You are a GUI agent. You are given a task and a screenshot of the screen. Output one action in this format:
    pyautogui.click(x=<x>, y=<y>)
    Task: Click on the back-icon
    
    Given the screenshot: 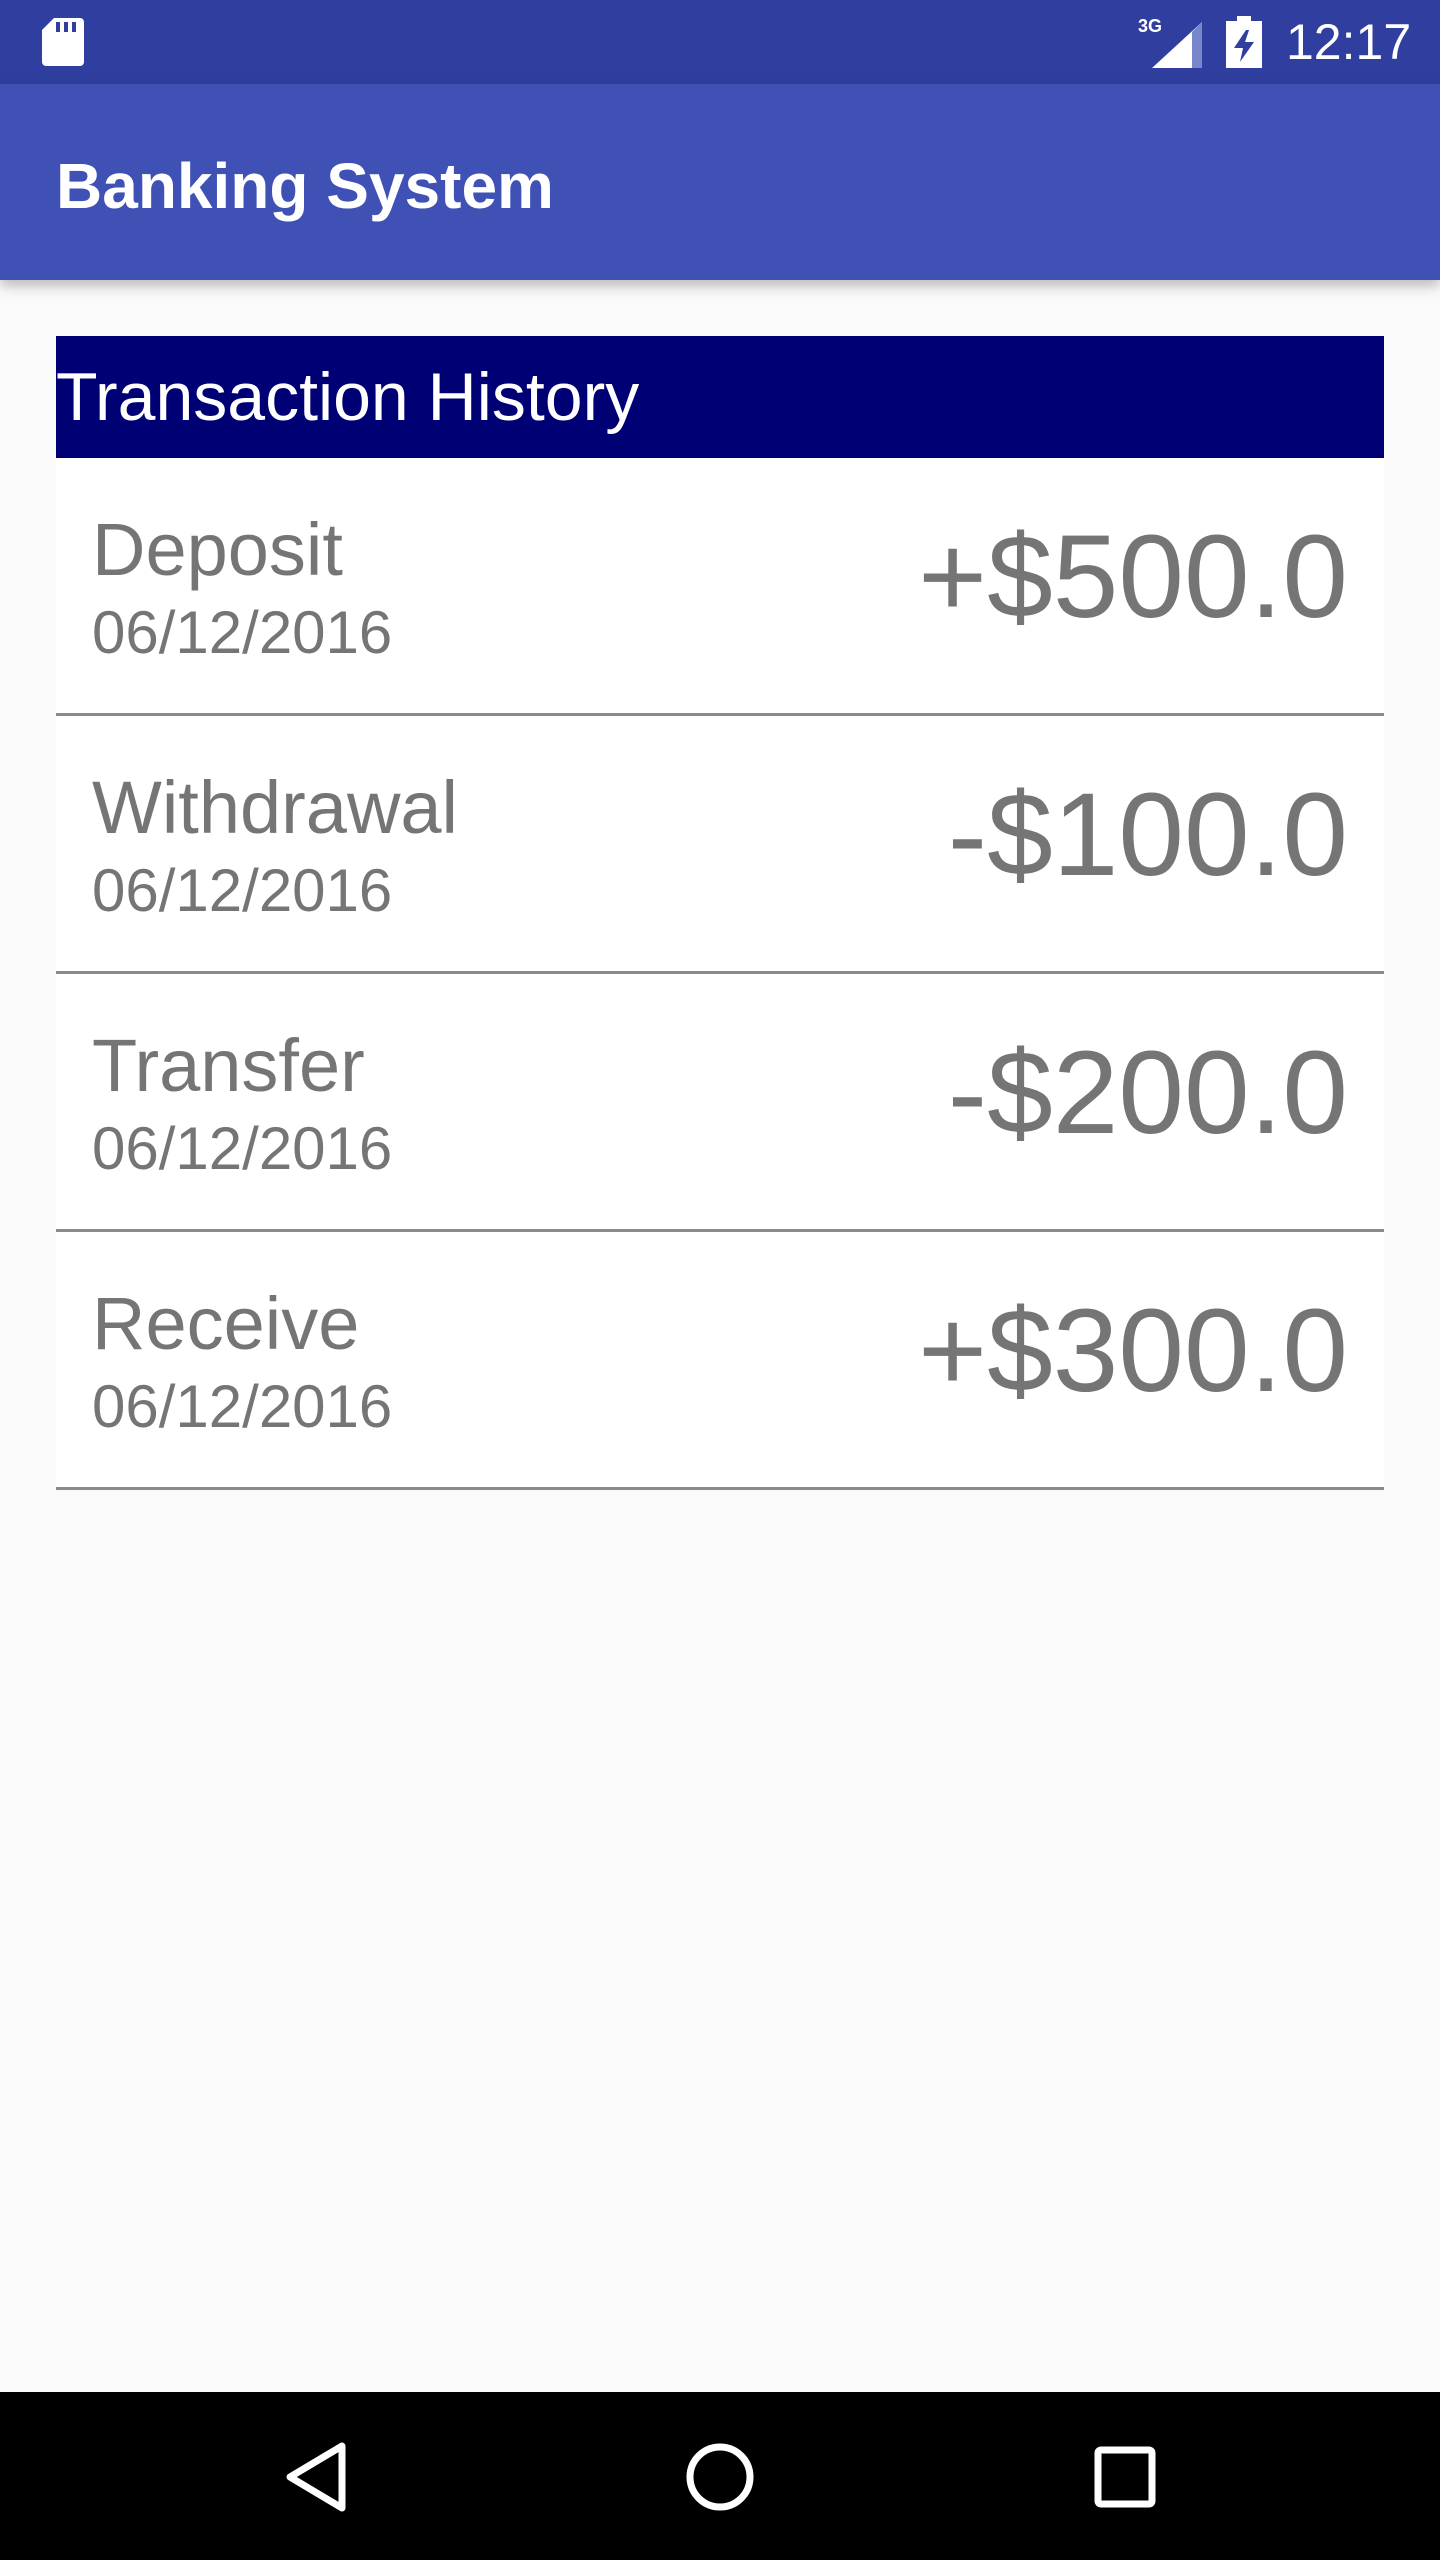 What is the action you would take?
    pyautogui.click(x=317, y=2477)
    